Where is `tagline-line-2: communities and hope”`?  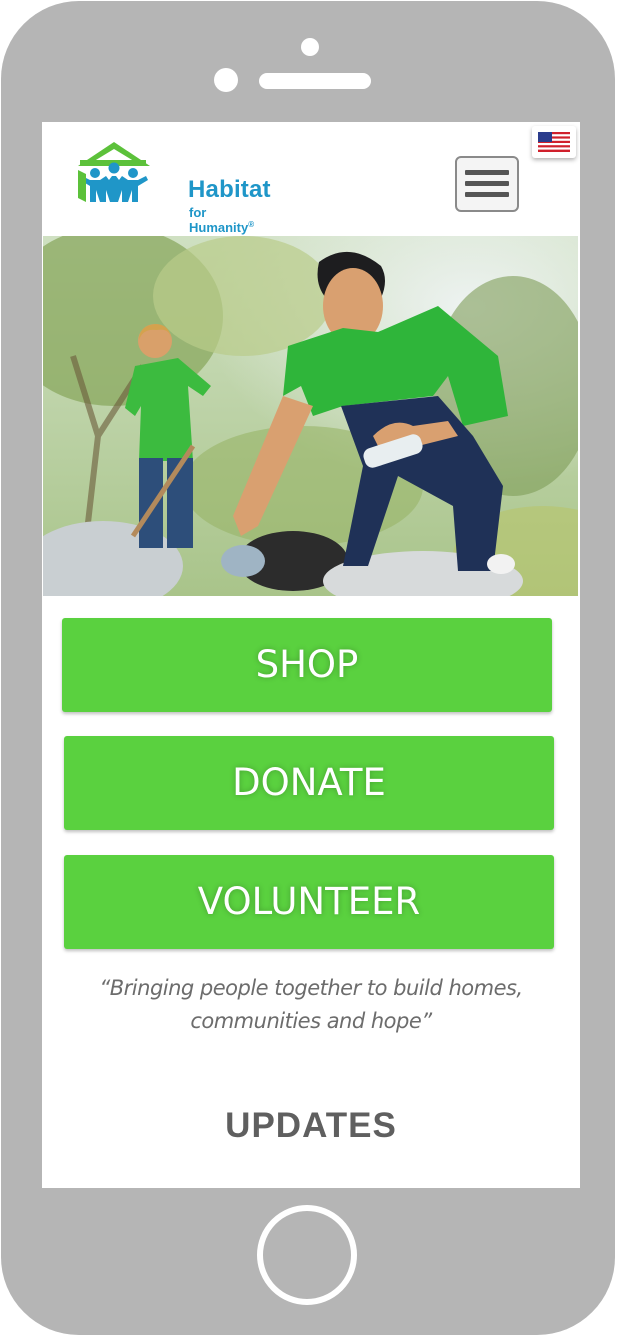
tagline-line-2: communities and hope” is located at coordinates (311, 1021).